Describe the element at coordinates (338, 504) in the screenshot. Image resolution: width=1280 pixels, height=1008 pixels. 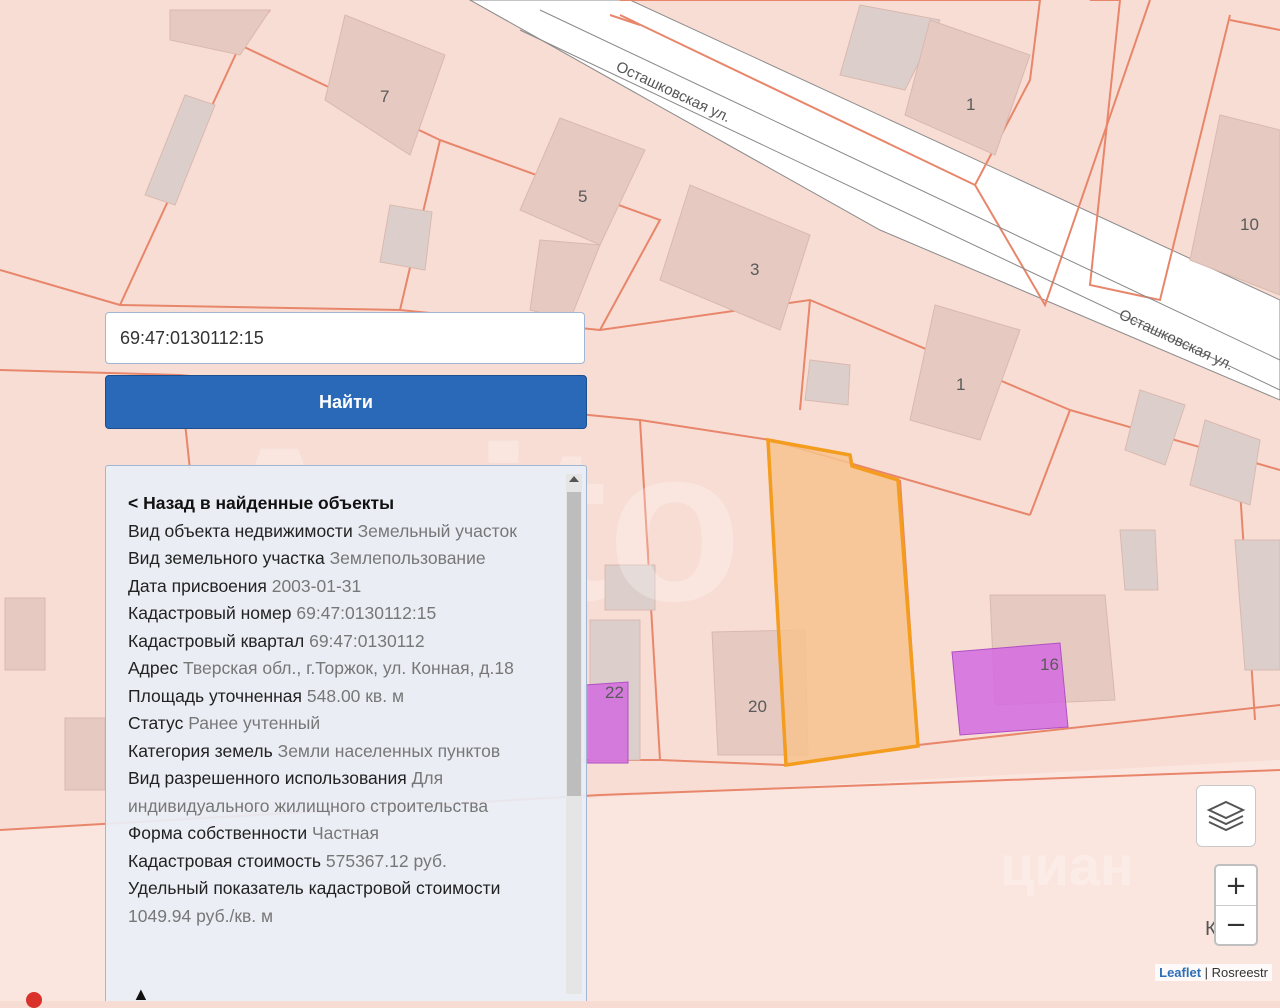
I see `back-to-results-link: < Назад в найденные объекты` at that location.